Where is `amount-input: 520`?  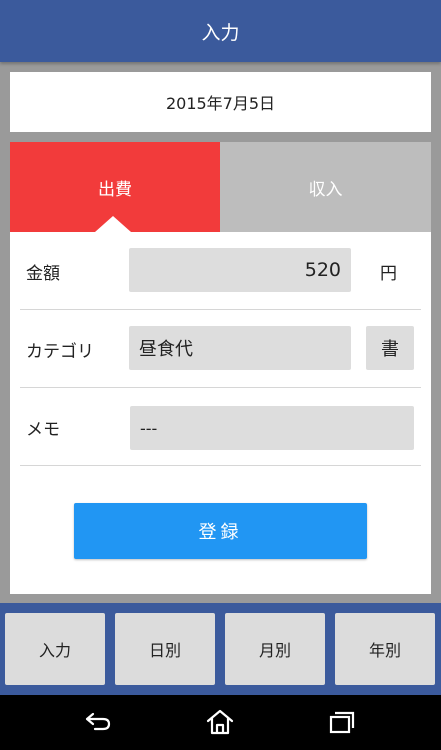 amount-input: 520 is located at coordinates (240, 270).